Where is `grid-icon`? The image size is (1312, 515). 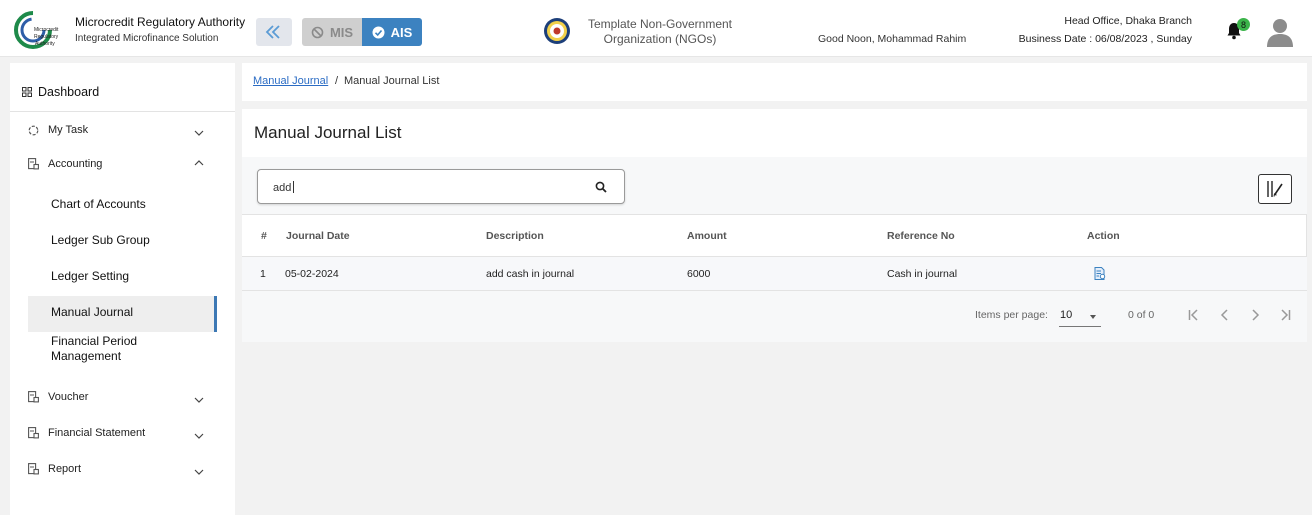
grid-icon is located at coordinates (27, 92).